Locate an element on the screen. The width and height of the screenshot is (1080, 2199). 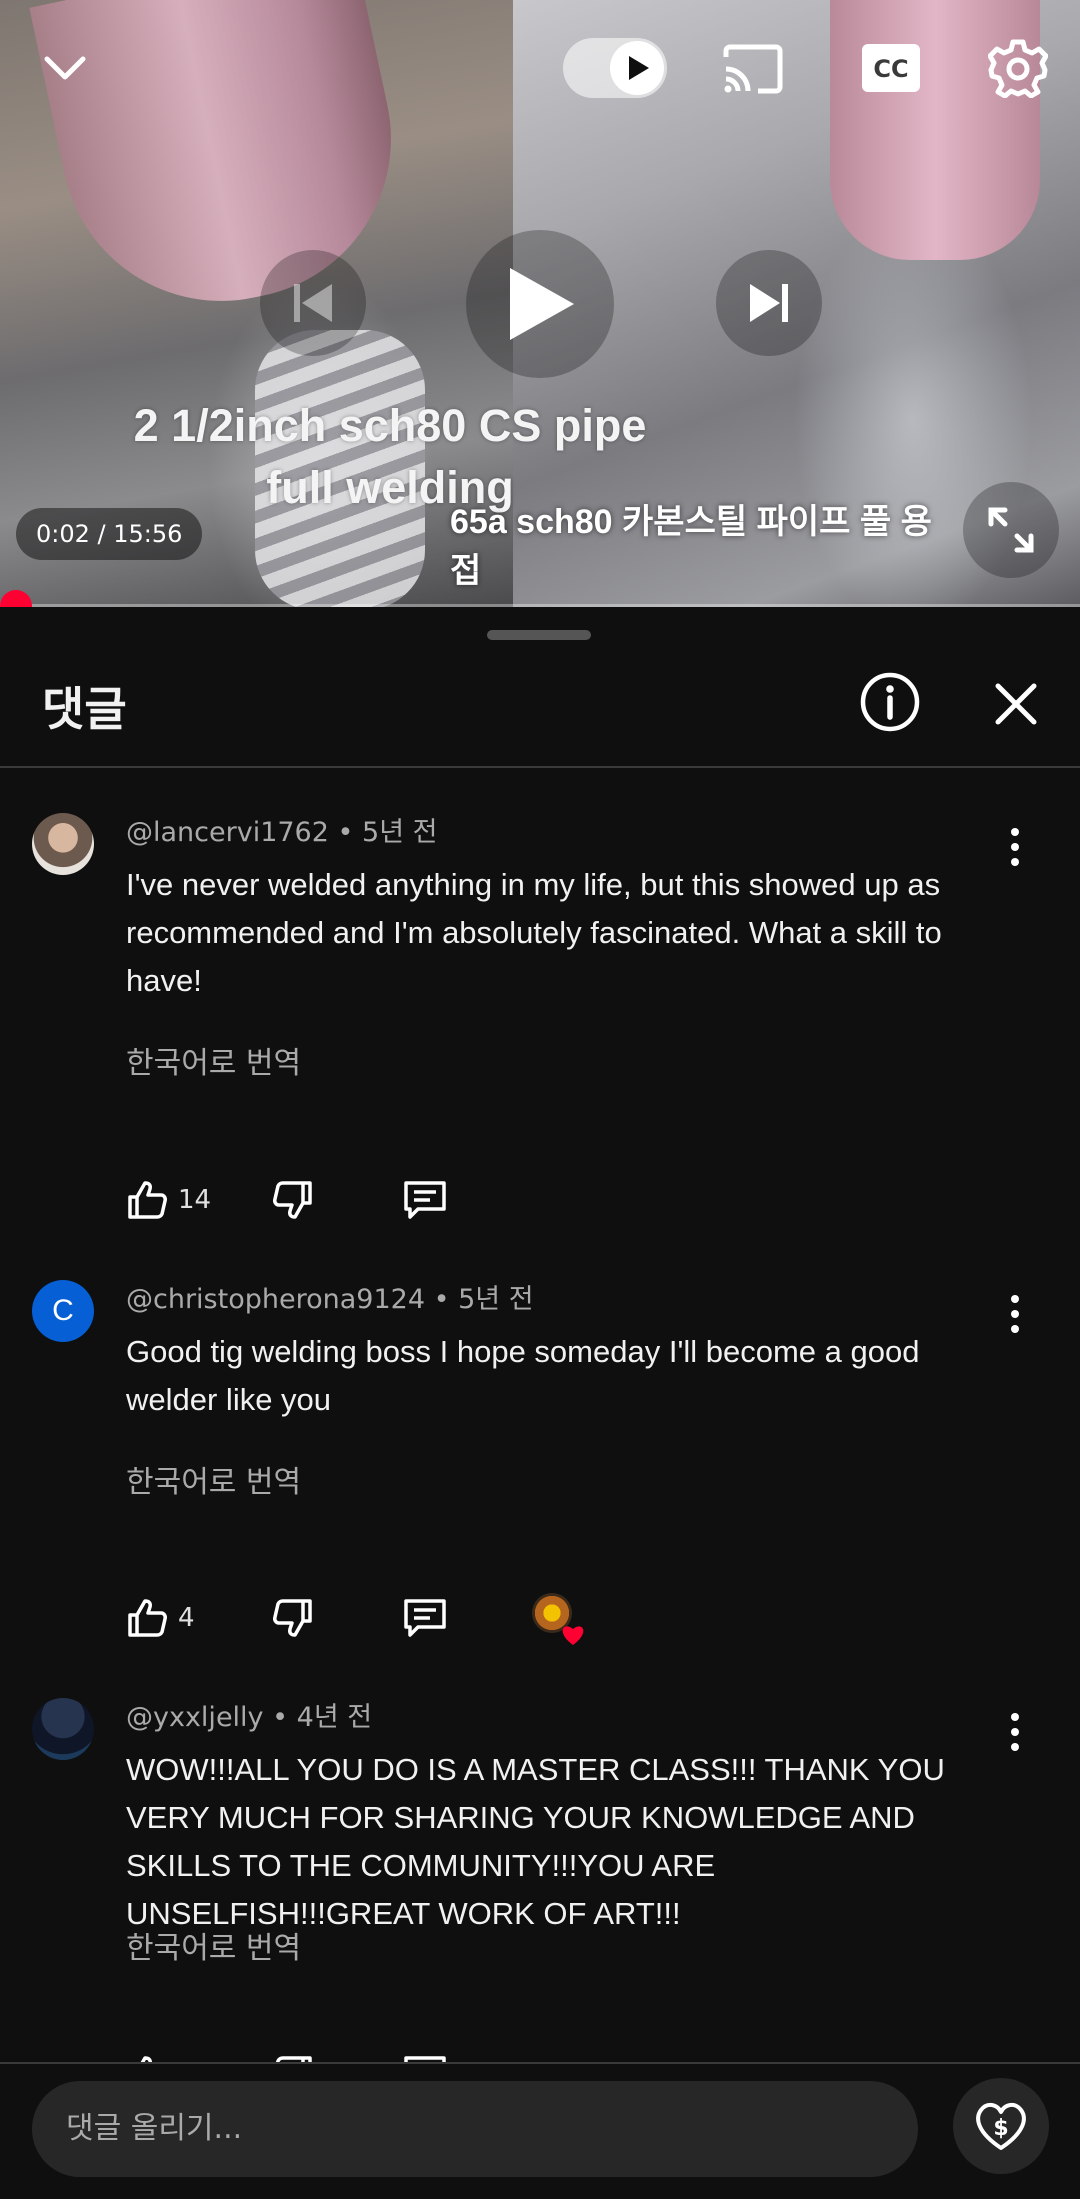
like-count: 14 is located at coordinates (195, 1200).